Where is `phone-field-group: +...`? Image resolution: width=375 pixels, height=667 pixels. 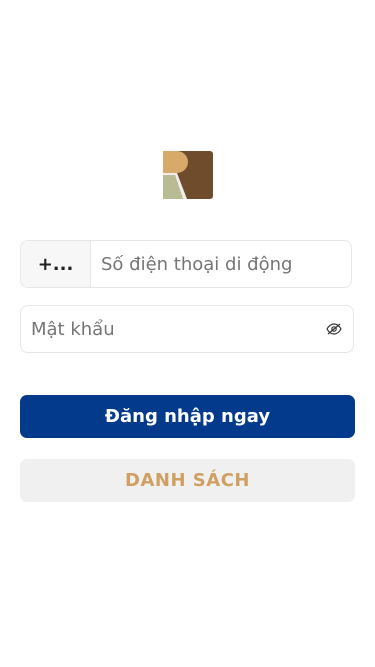 phone-field-group: +... is located at coordinates (186, 264).